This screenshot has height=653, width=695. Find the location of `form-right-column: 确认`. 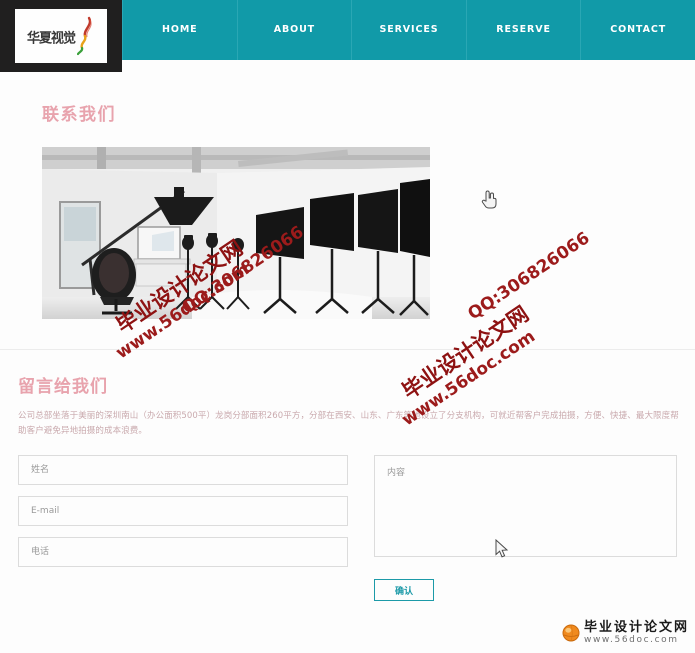

form-right-column: 确认 is located at coordinates (525, 528).